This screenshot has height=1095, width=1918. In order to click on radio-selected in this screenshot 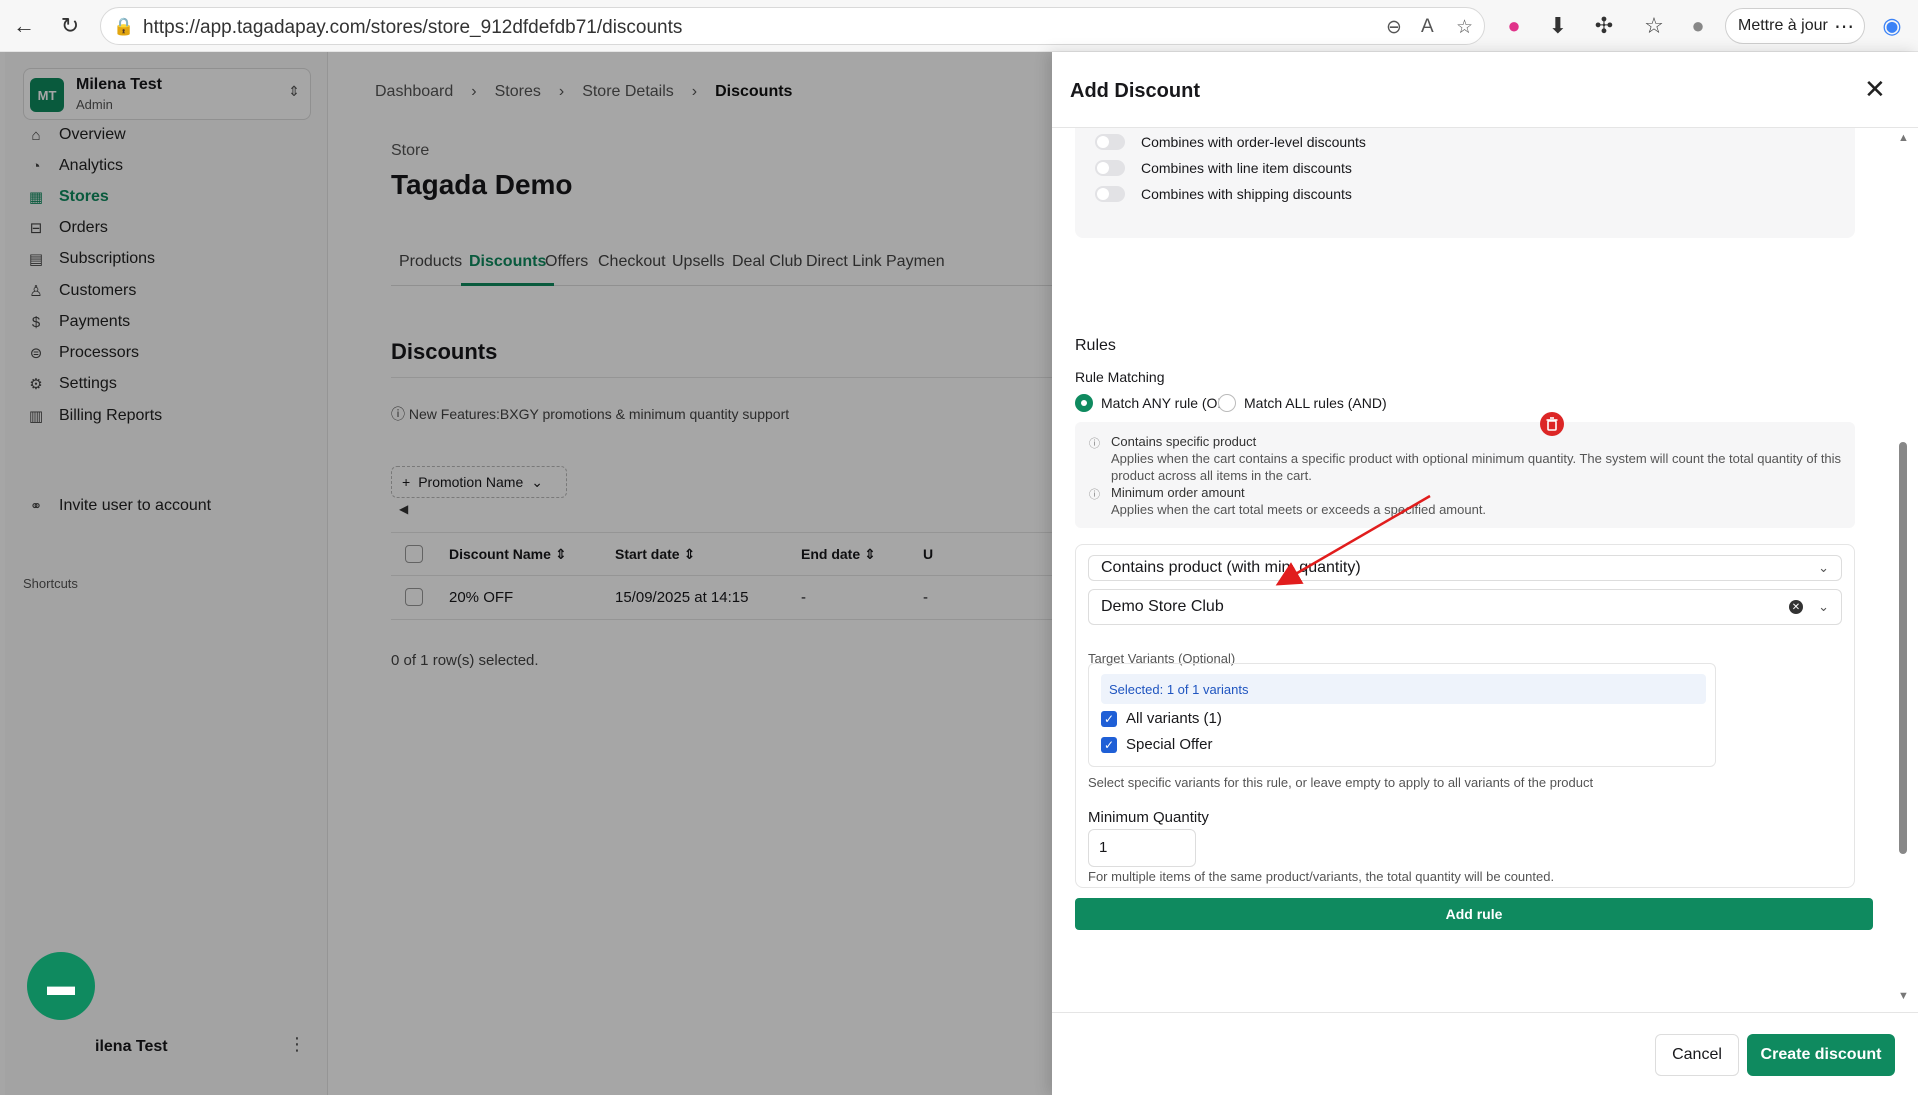, I will do `click(1084, 403)`.